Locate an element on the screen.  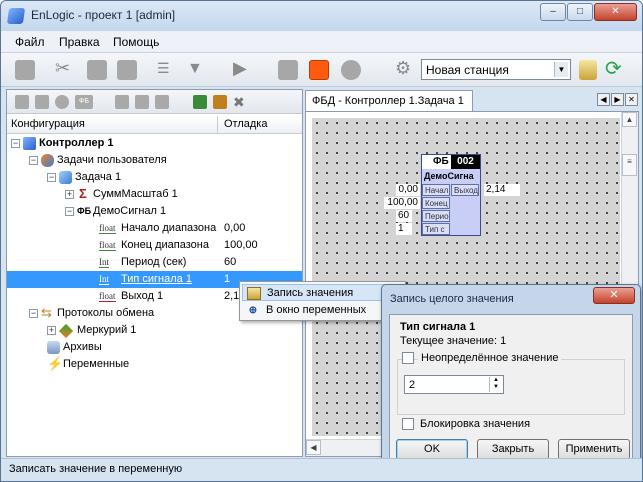
close-button: ✕ is located at coordinates (615, 12).